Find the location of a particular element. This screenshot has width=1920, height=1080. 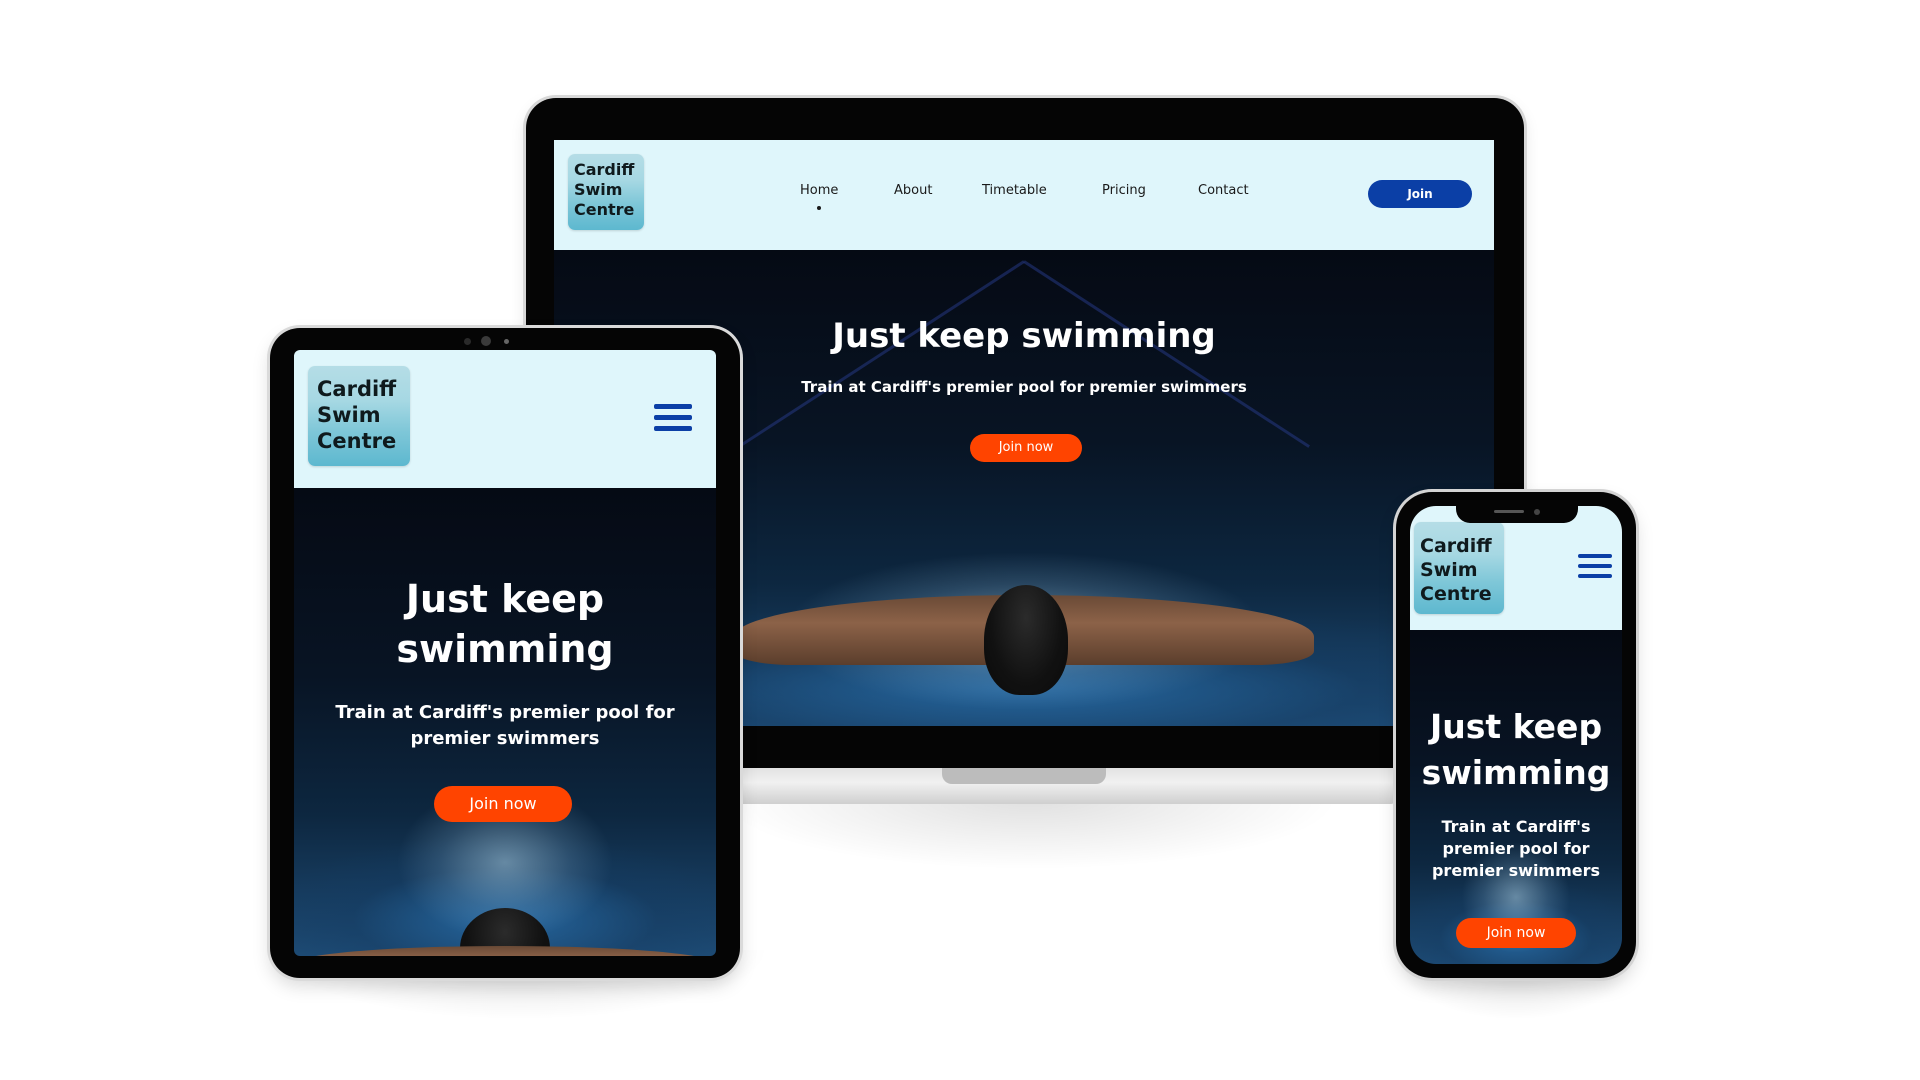

swimmer-arms-image is located at coordinates (505, 951).